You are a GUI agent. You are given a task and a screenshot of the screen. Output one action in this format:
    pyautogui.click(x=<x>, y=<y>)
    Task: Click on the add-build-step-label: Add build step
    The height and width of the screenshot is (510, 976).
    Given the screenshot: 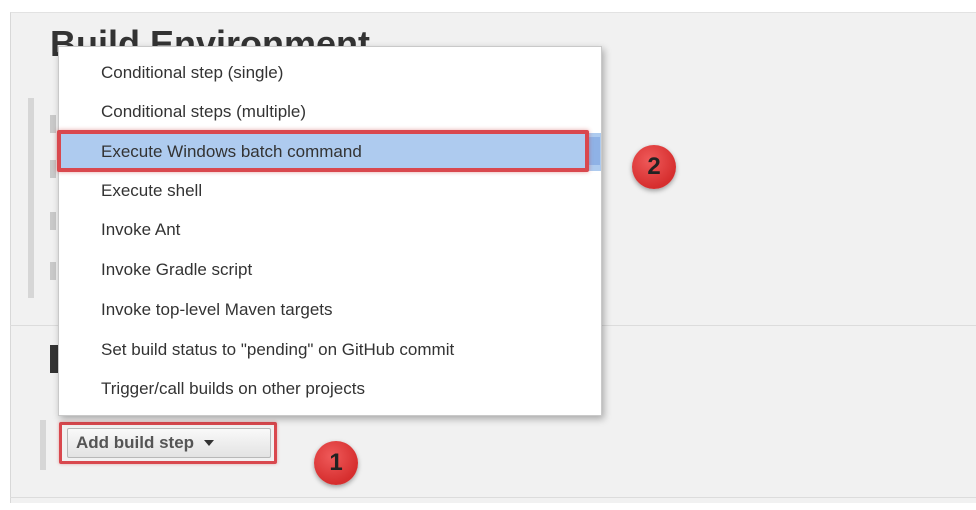 What is the action you would take?
    pyautogui.click(x=135, y=442)
    